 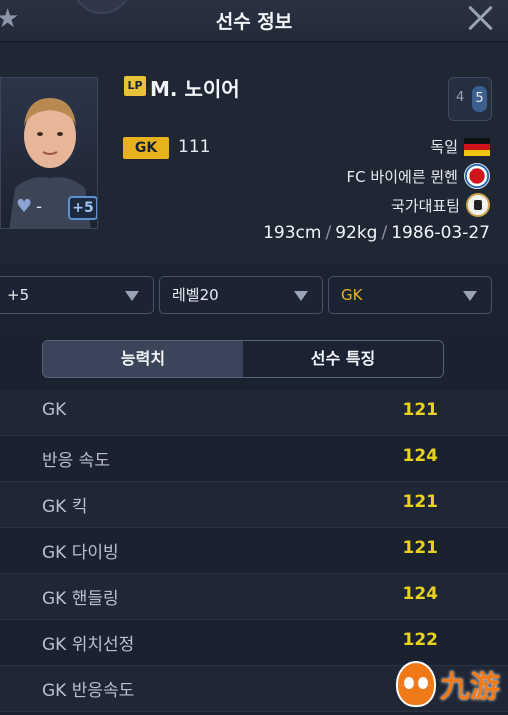 I want to click on mascot-icon, so click(x=416, y=684).